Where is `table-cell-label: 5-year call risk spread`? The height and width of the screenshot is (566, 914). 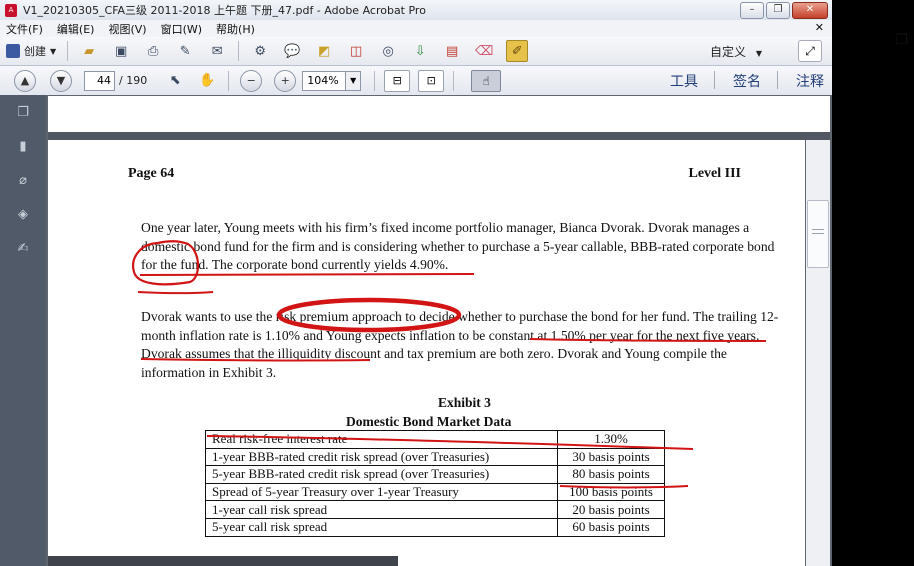 table-cell-label: 5-year call risk spread is located at coordinates (381, 527).